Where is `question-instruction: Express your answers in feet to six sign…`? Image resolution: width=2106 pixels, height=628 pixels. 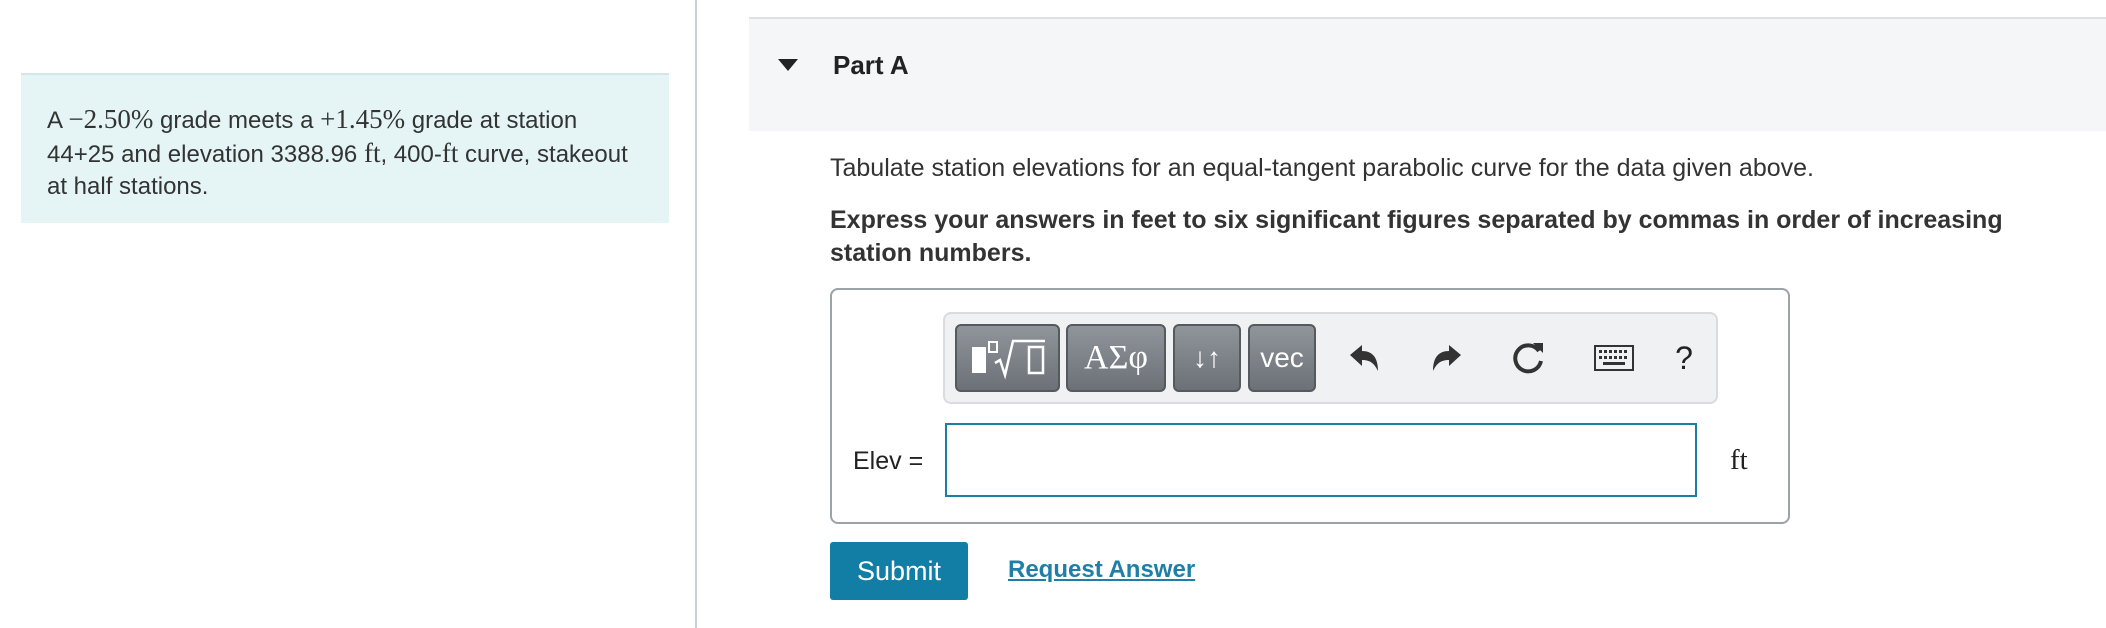
question-instruction: Express your answers in feet to six sign… is located at coordinates (1416, 236).